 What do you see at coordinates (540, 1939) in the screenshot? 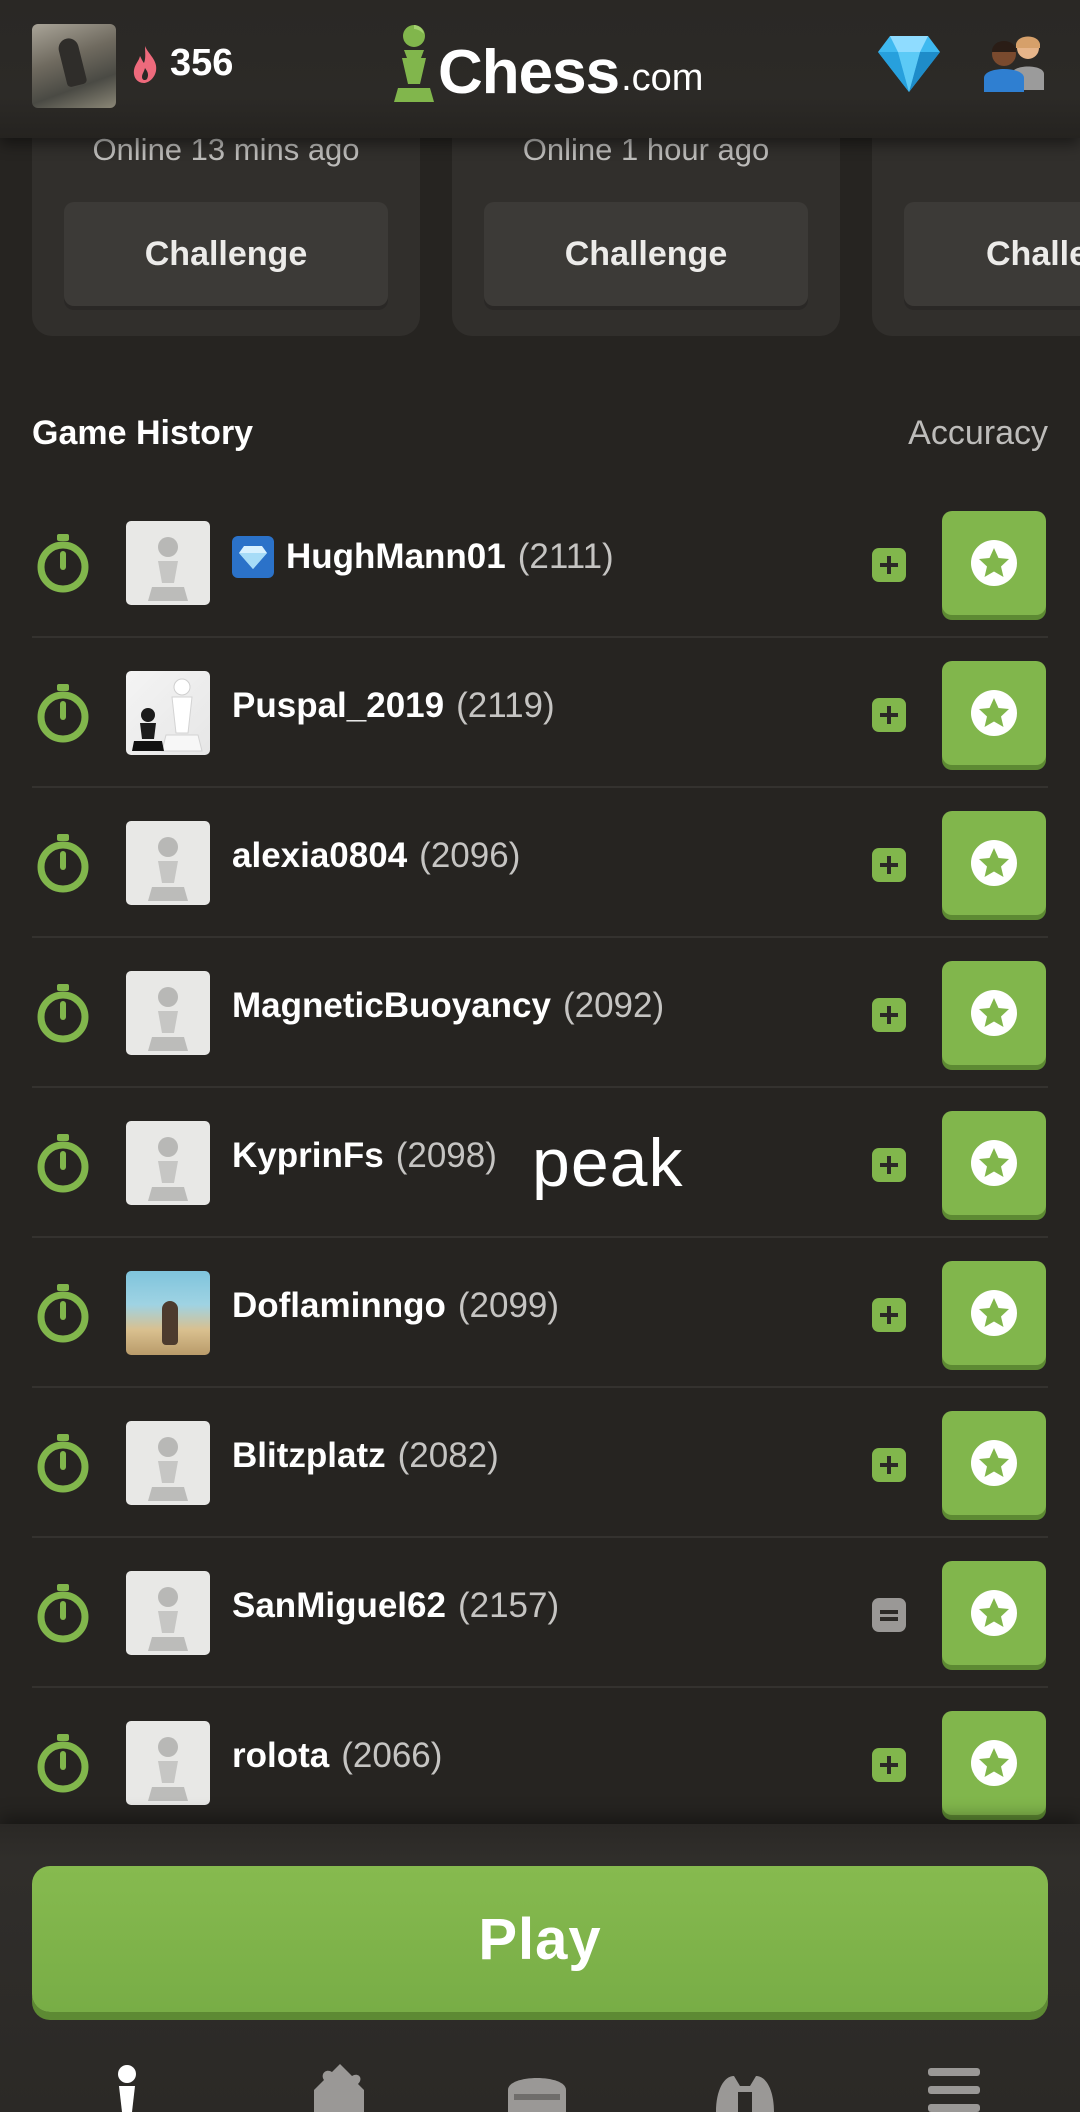
I see `play-button: Play` at bounding box center [540, 1939].